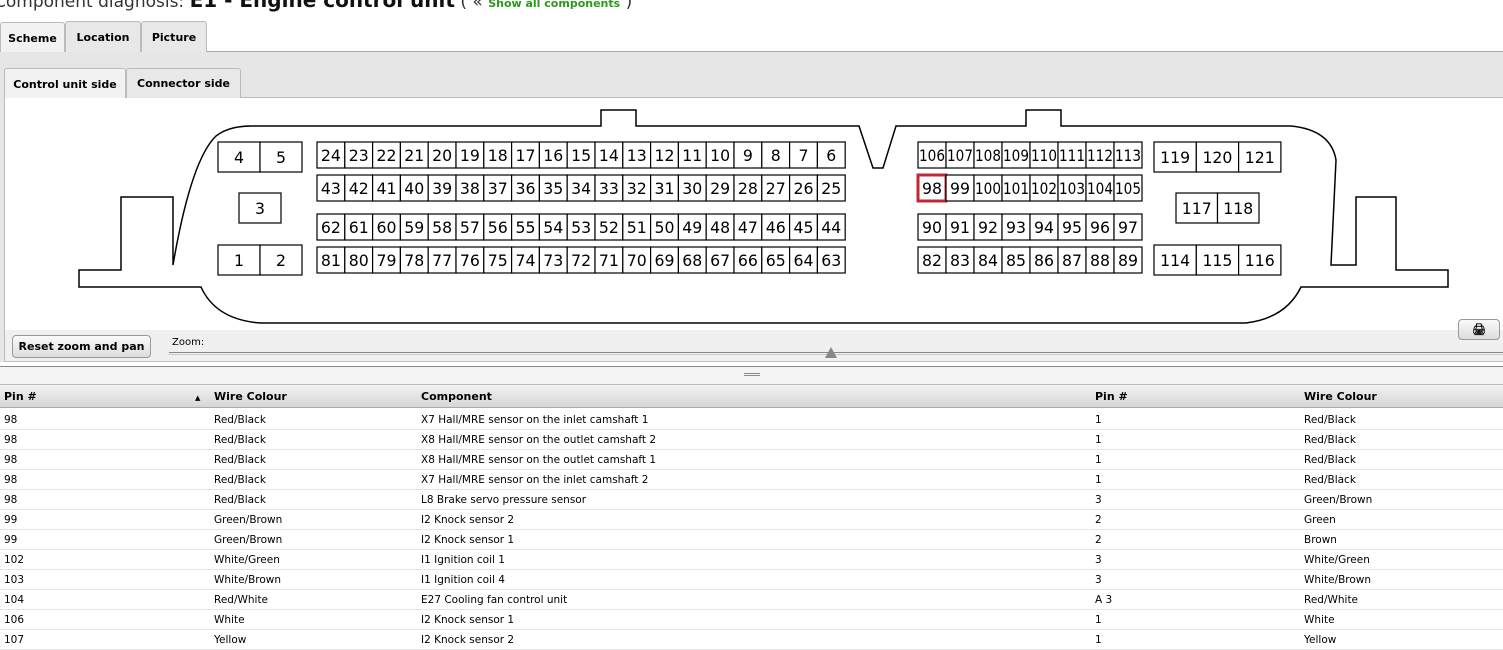  What do you see at coordinates (751, 620) in the screenshot?
I see `table-row: 106 White I2 Knock sensor 1 1 White` at bounding box center [751, 620].